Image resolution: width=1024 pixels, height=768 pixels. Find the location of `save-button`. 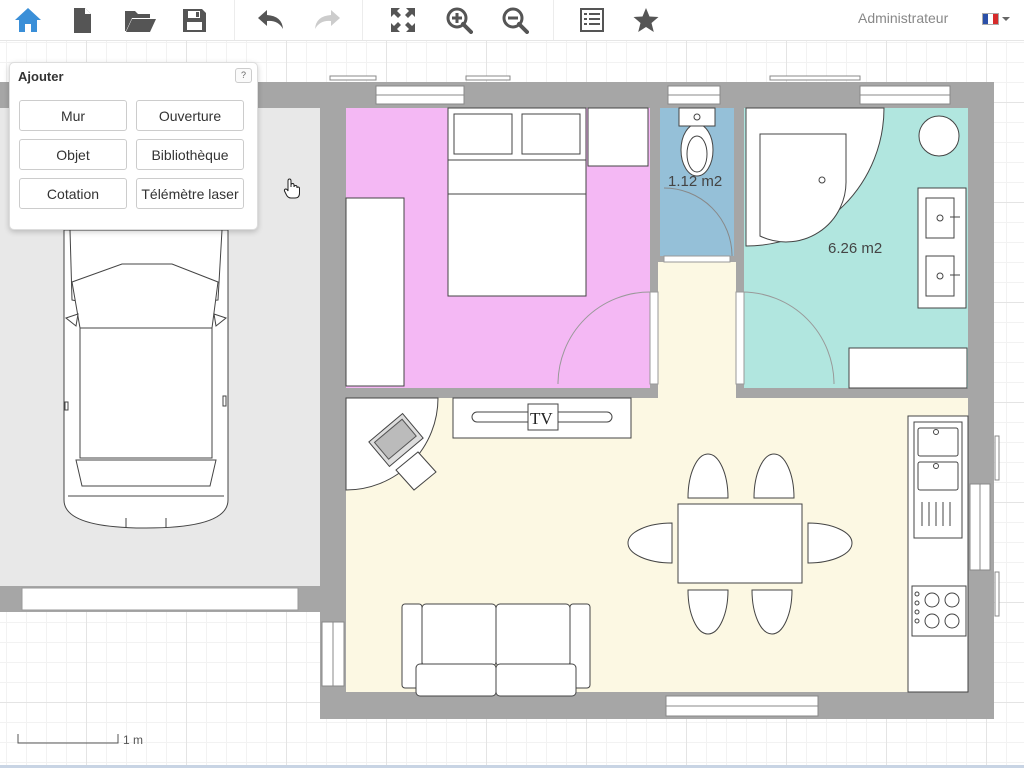

save-button is located at coordinates (194, 20).